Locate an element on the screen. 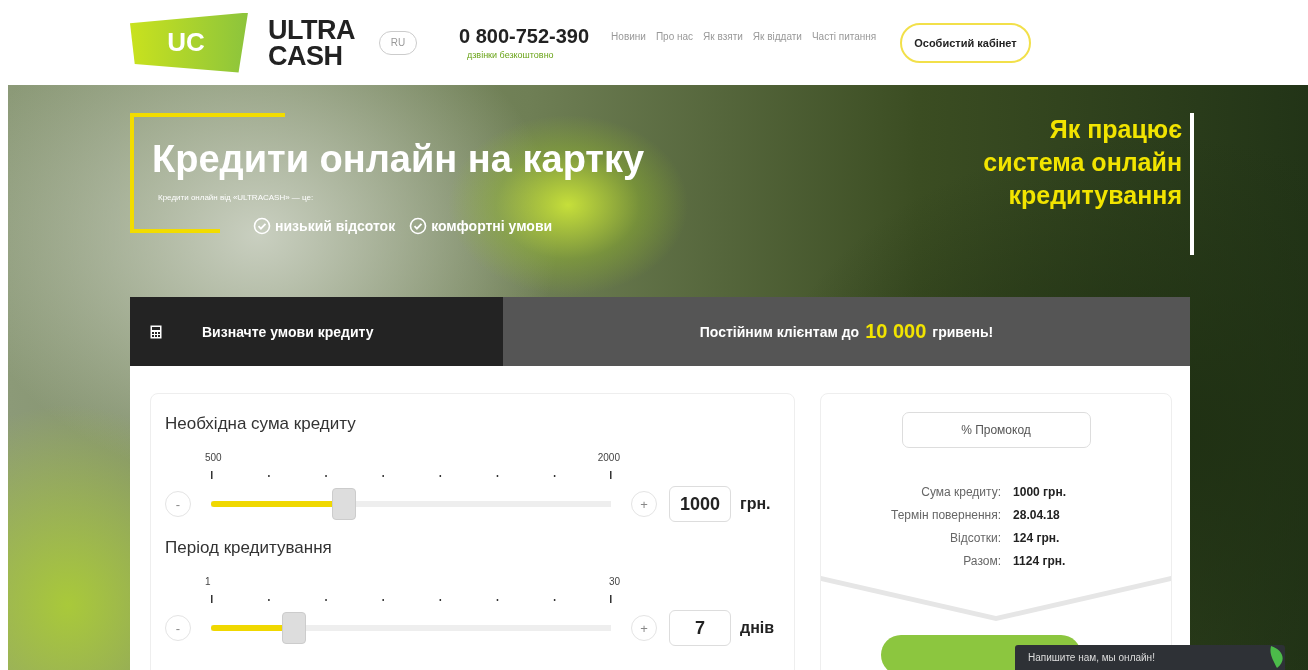  chat-text: Напишите нам, мы онлайн! is located at coordinates (1091, 657).